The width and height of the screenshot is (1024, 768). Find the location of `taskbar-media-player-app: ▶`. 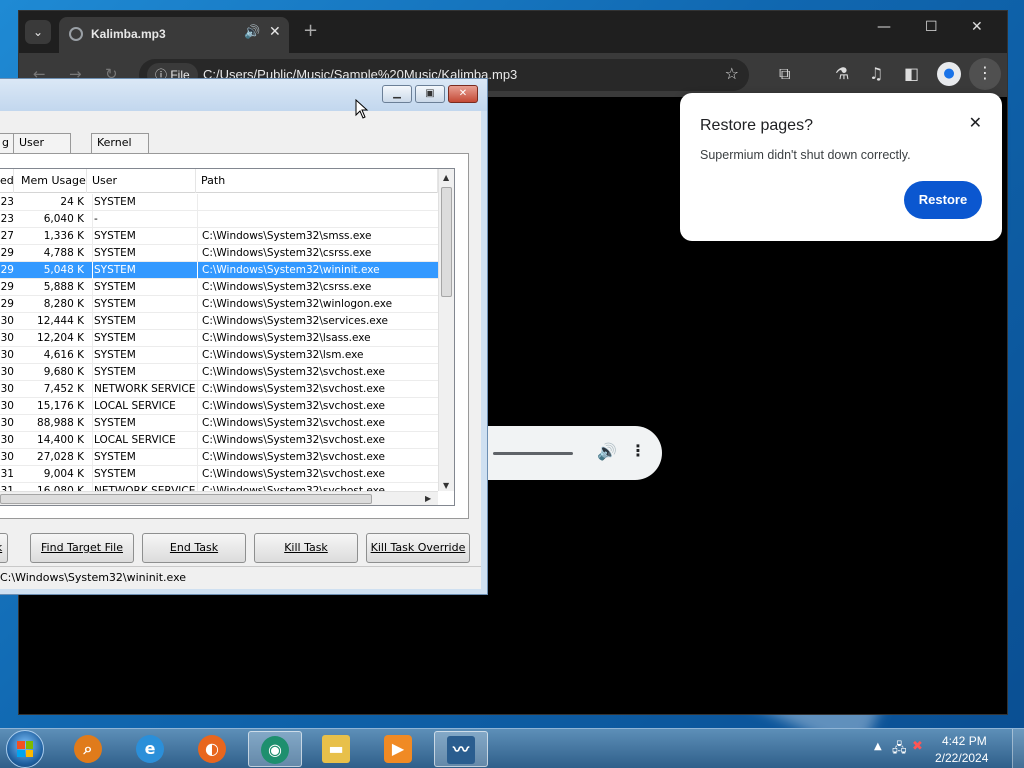

taskbar-media-player-app: ▶ is located at coordinates (399, 749).